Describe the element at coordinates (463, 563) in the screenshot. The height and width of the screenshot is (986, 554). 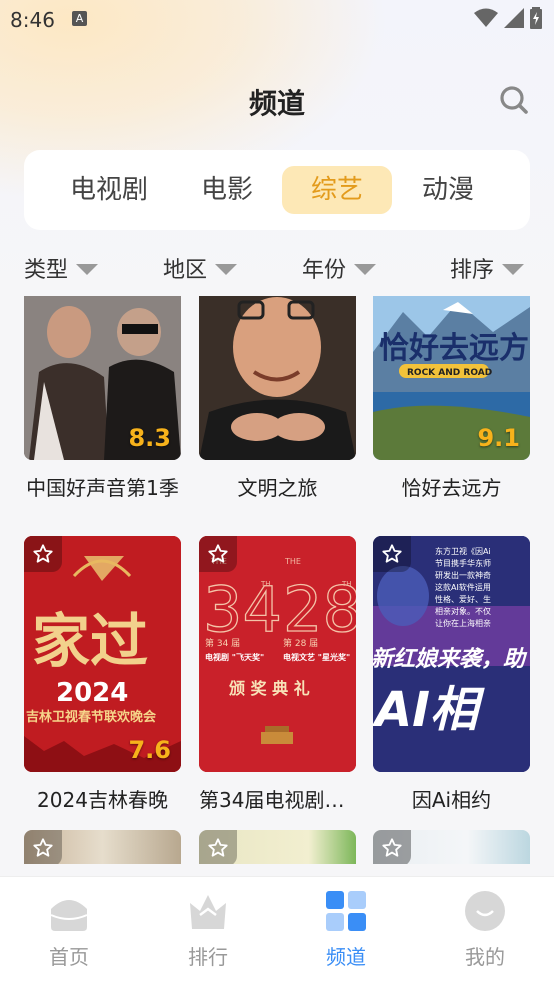
I see `poster-line-text: 节目携手华东师` at that location.